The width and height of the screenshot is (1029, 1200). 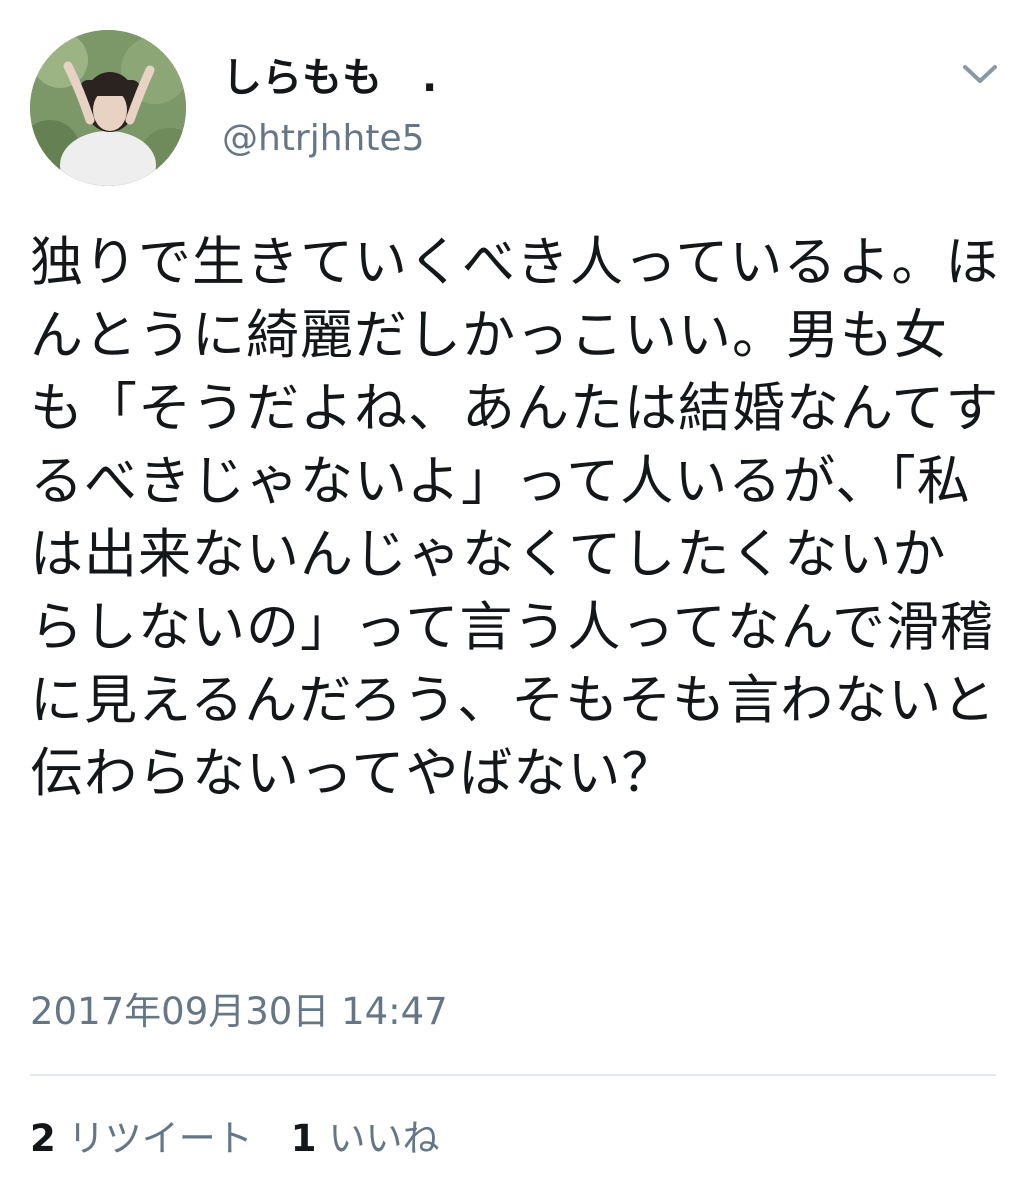 What do you see at coordinates (323, 139) in the screenshot?
I see `screen-name: @htrjhhte5` at bounding box center [323, 139].